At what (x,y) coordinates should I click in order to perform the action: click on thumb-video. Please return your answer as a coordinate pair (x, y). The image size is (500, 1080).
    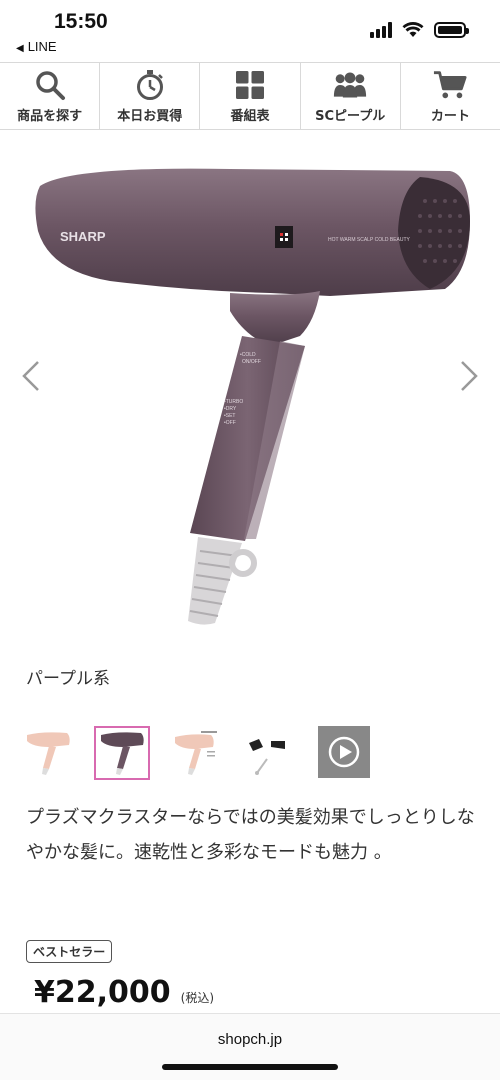
    Looking at the image, I should click on (344, 752).